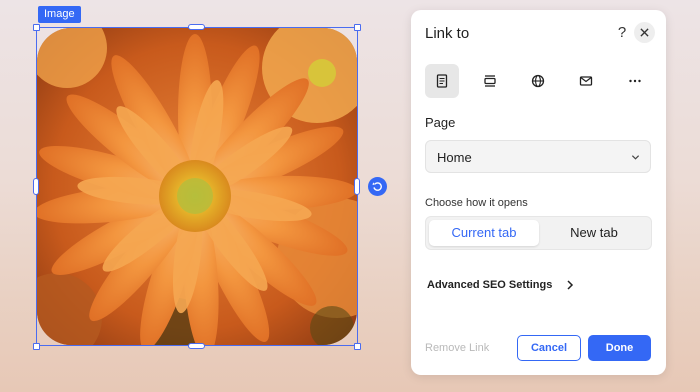 The image size is (700, 392). I want to click on cancel-button: Cancel, so click(549, 348).